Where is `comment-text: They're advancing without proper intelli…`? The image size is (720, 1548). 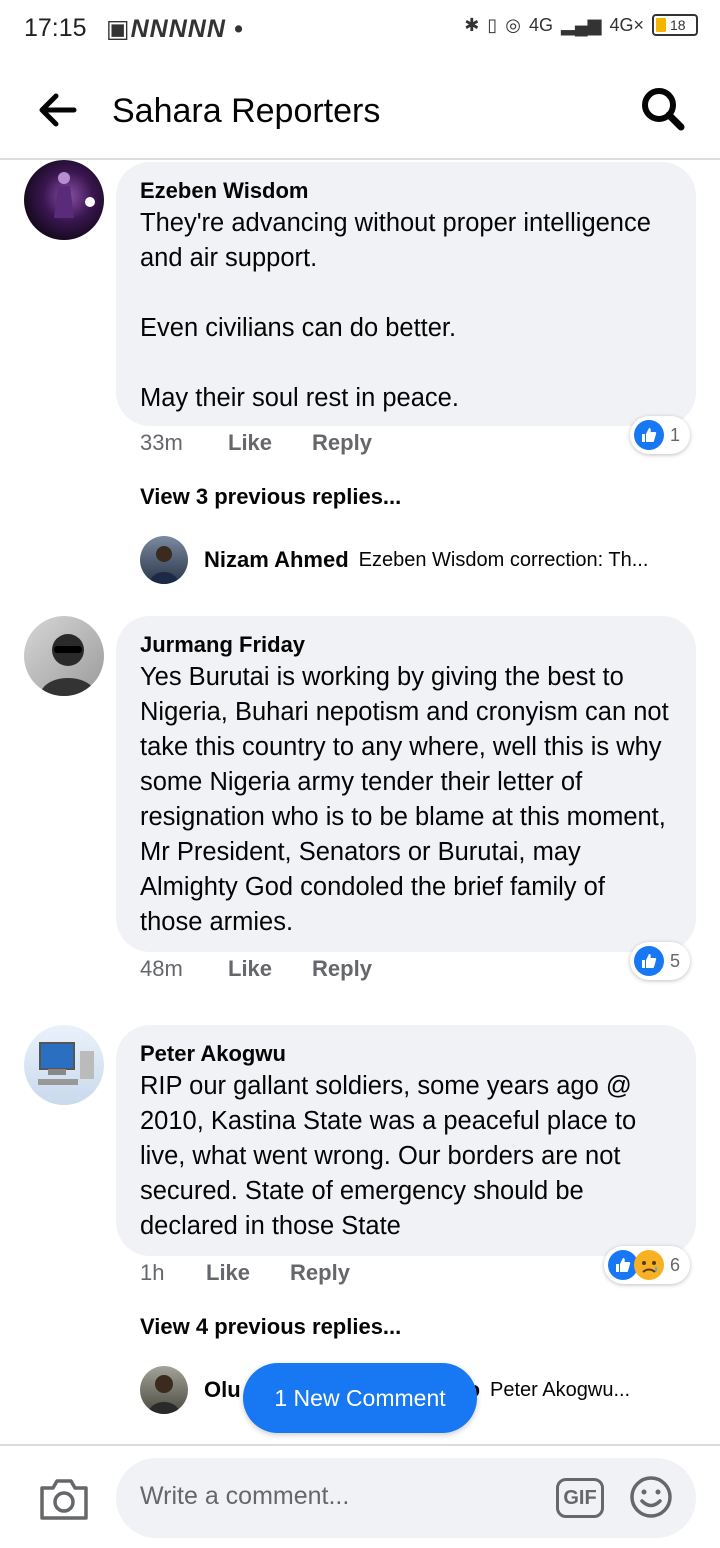
comment-text: They're advancing without proper intelli… is located at coordinates (395, 310).